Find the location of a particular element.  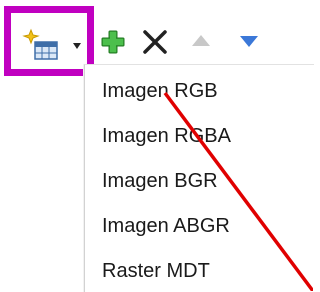

move-down-icon is located at coordinates (249, 41).